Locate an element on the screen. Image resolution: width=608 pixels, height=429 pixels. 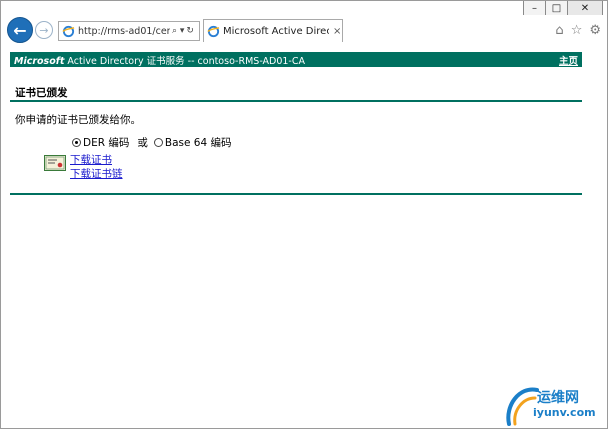
or-text: 或 is located at coordinates (142, 143).